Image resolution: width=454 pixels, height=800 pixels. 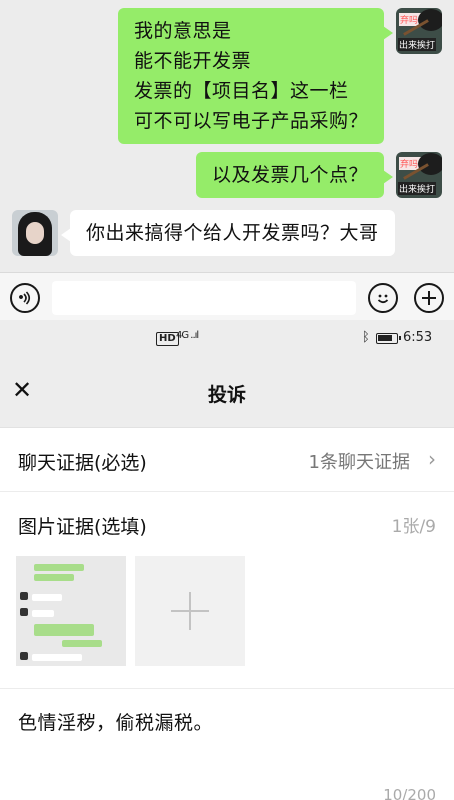 What do you see at coordinates (429, 298) in the screenshot?
I see `plus-icon` at bounding box center [429, 298].